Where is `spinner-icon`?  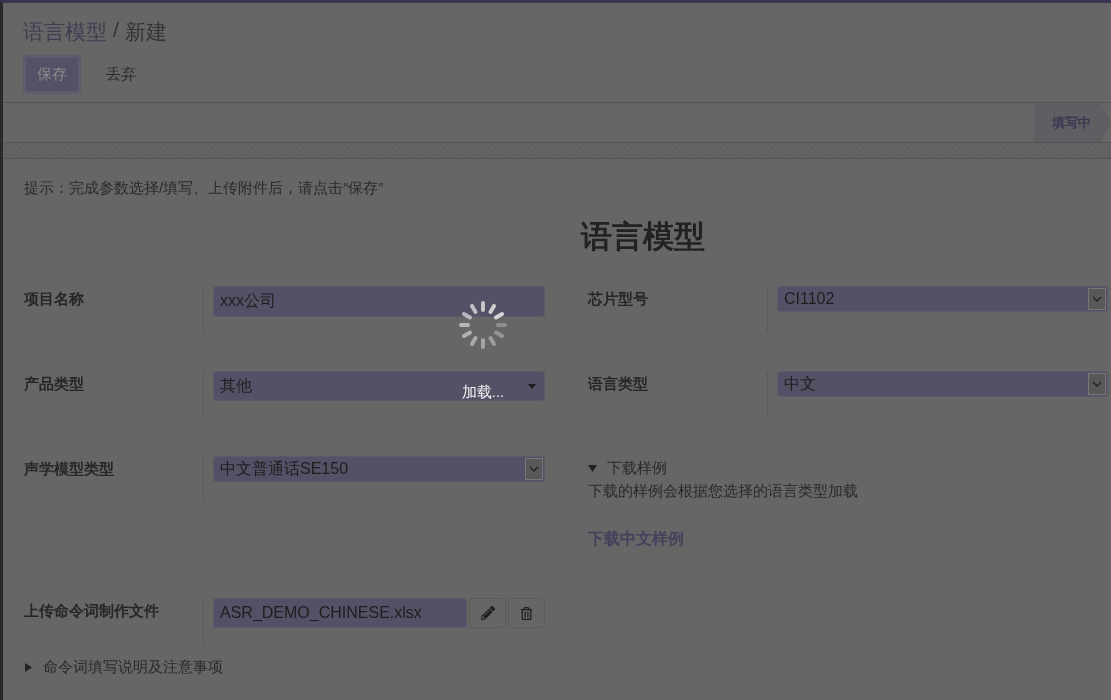 spinner-icon is located at coordinates (483, 325).